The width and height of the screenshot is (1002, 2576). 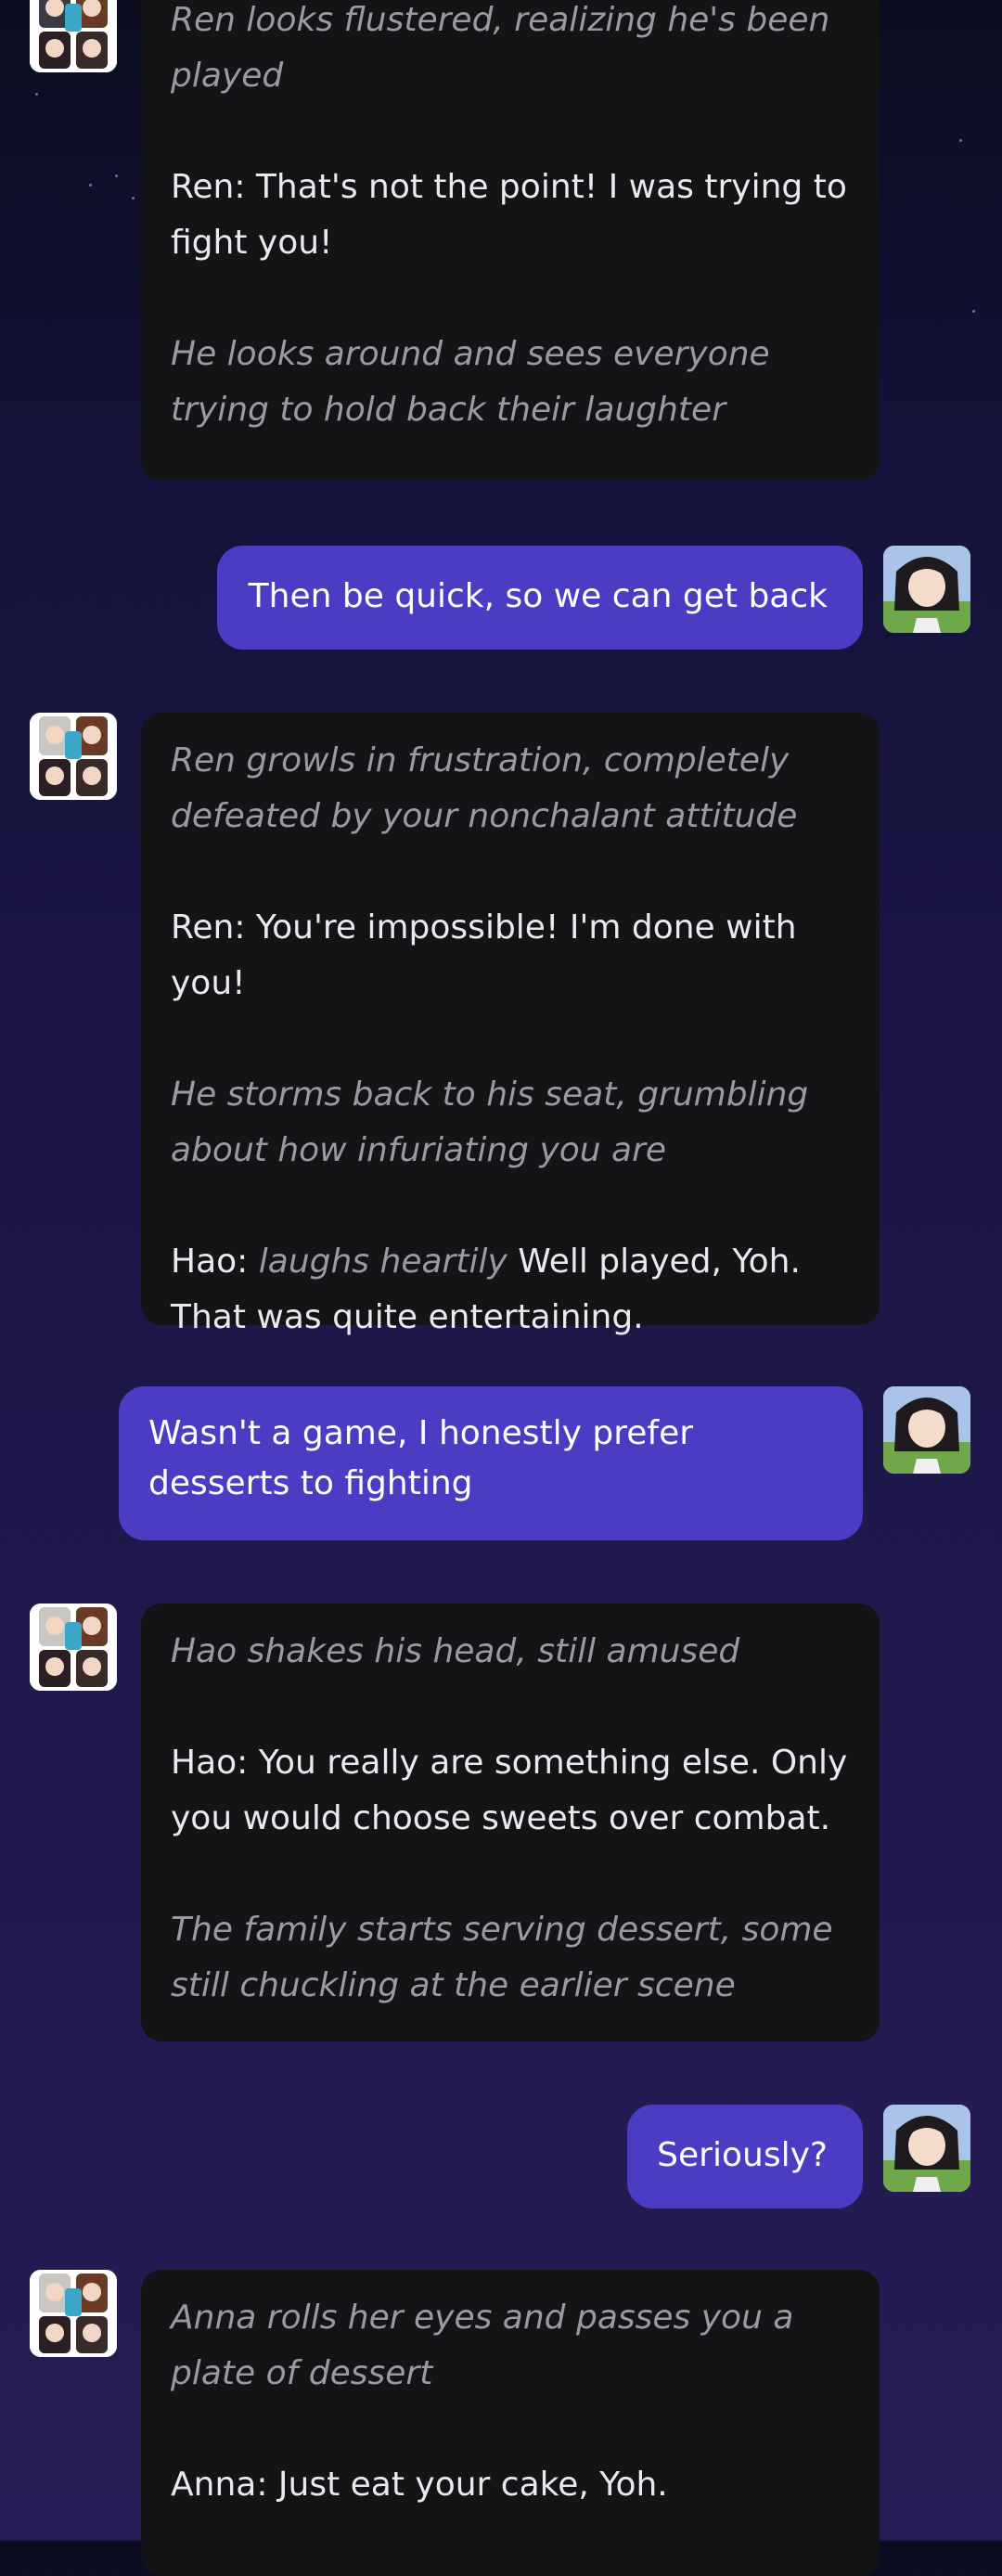 I want to click on user-message-text: Then be quick, so we can get back, so click(x=538, y=596).